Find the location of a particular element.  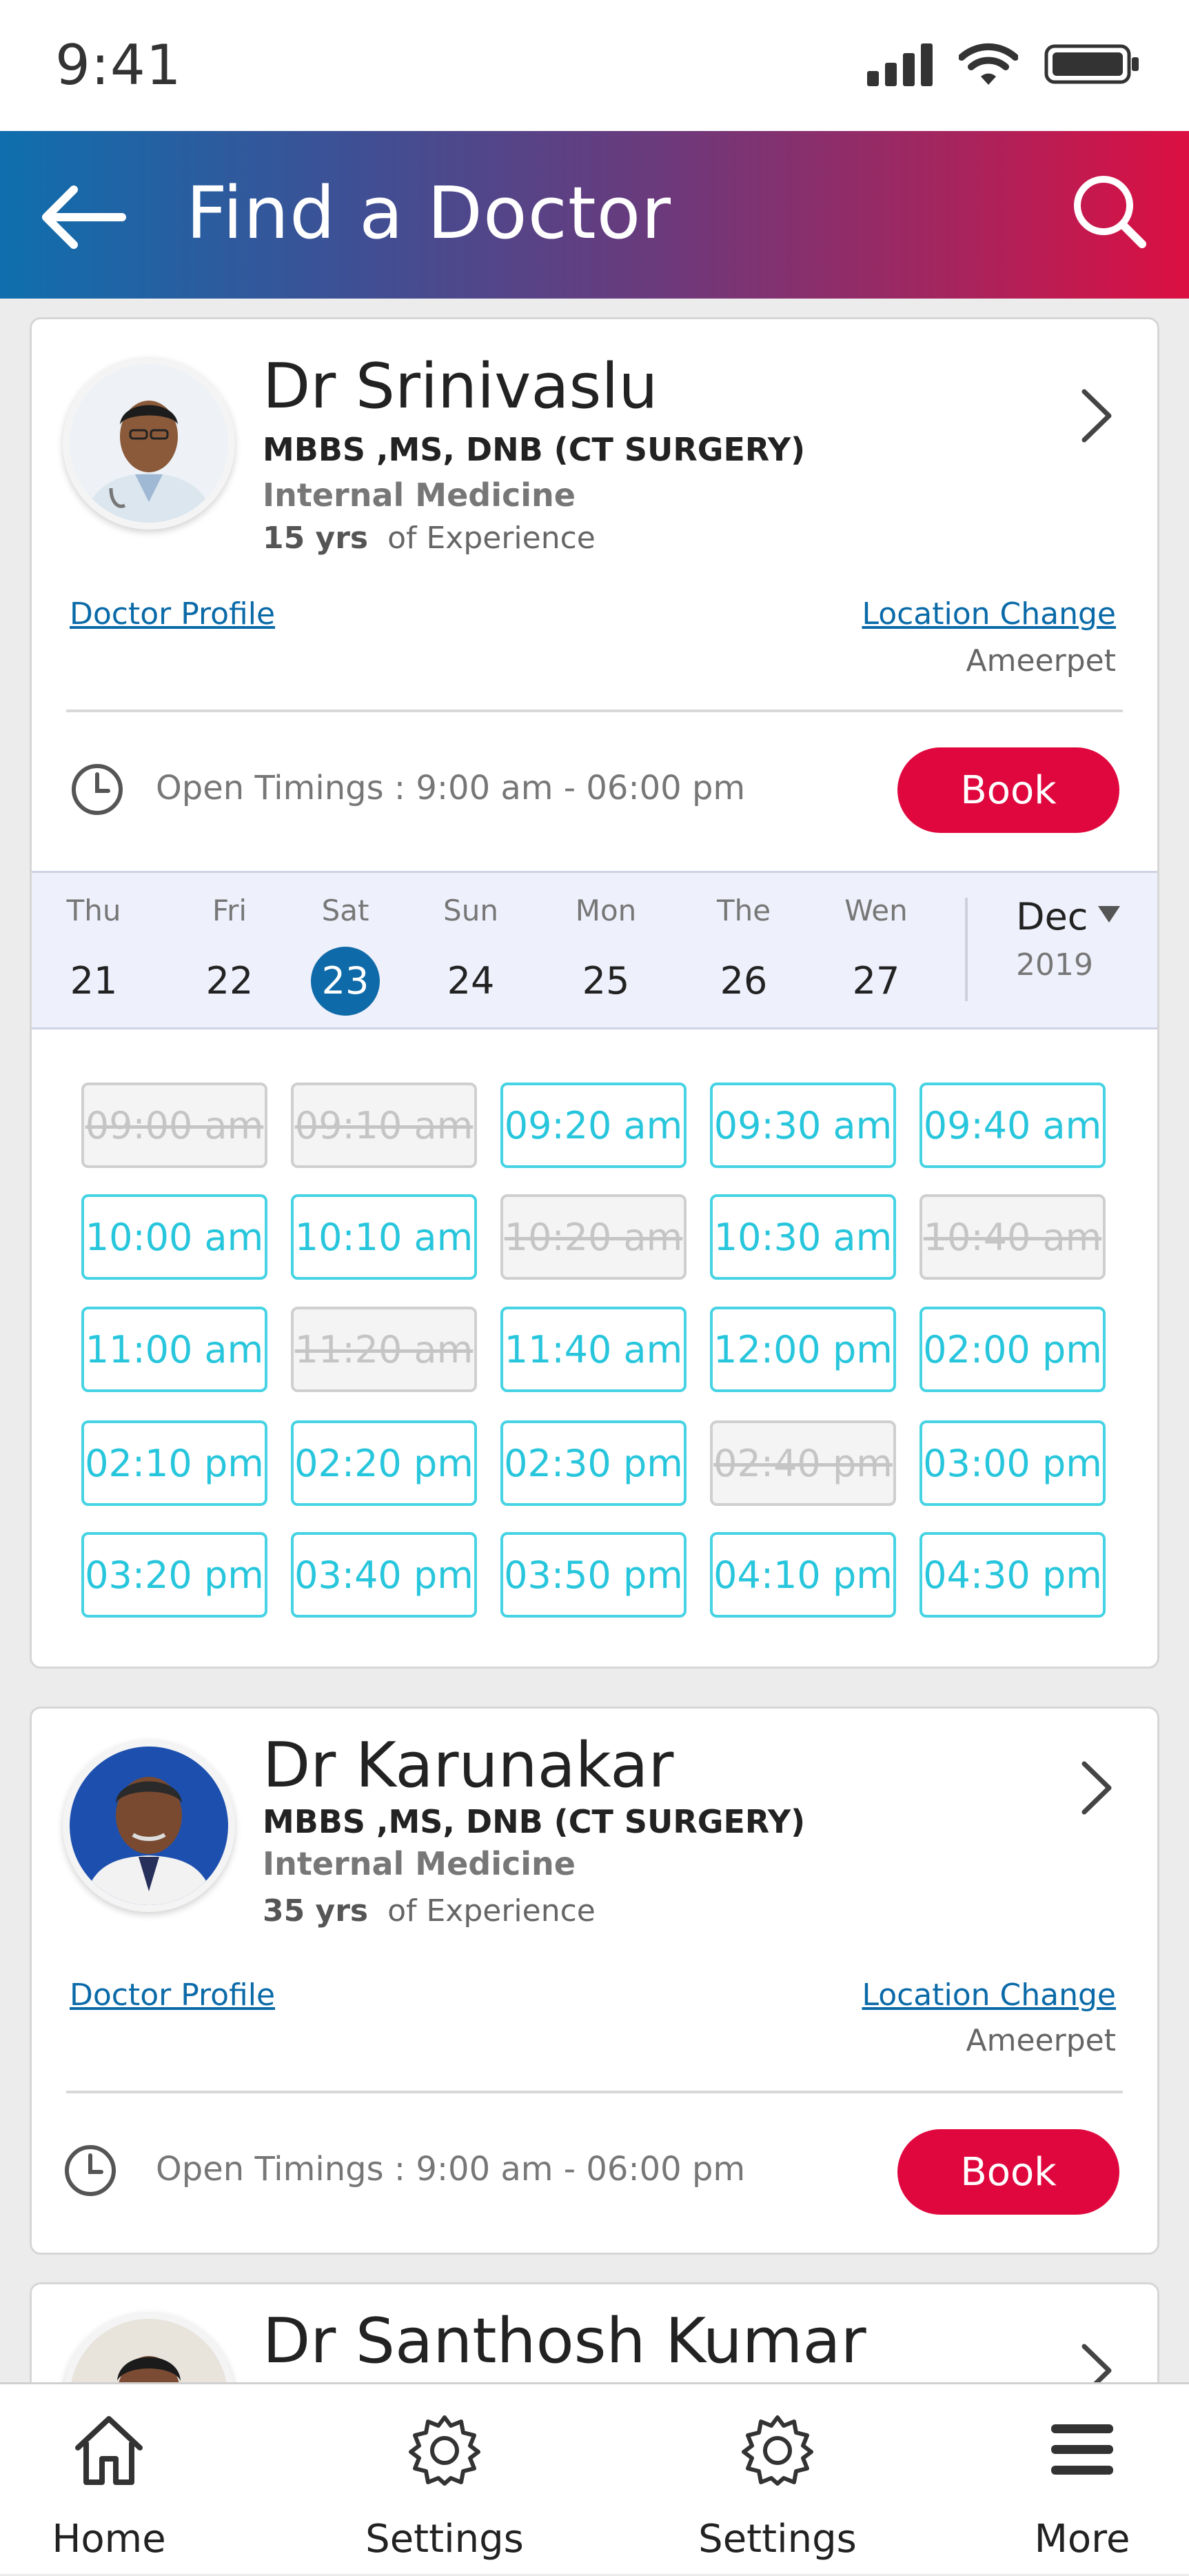

day-date-selected: 23 is located at coordinates (345, 981).